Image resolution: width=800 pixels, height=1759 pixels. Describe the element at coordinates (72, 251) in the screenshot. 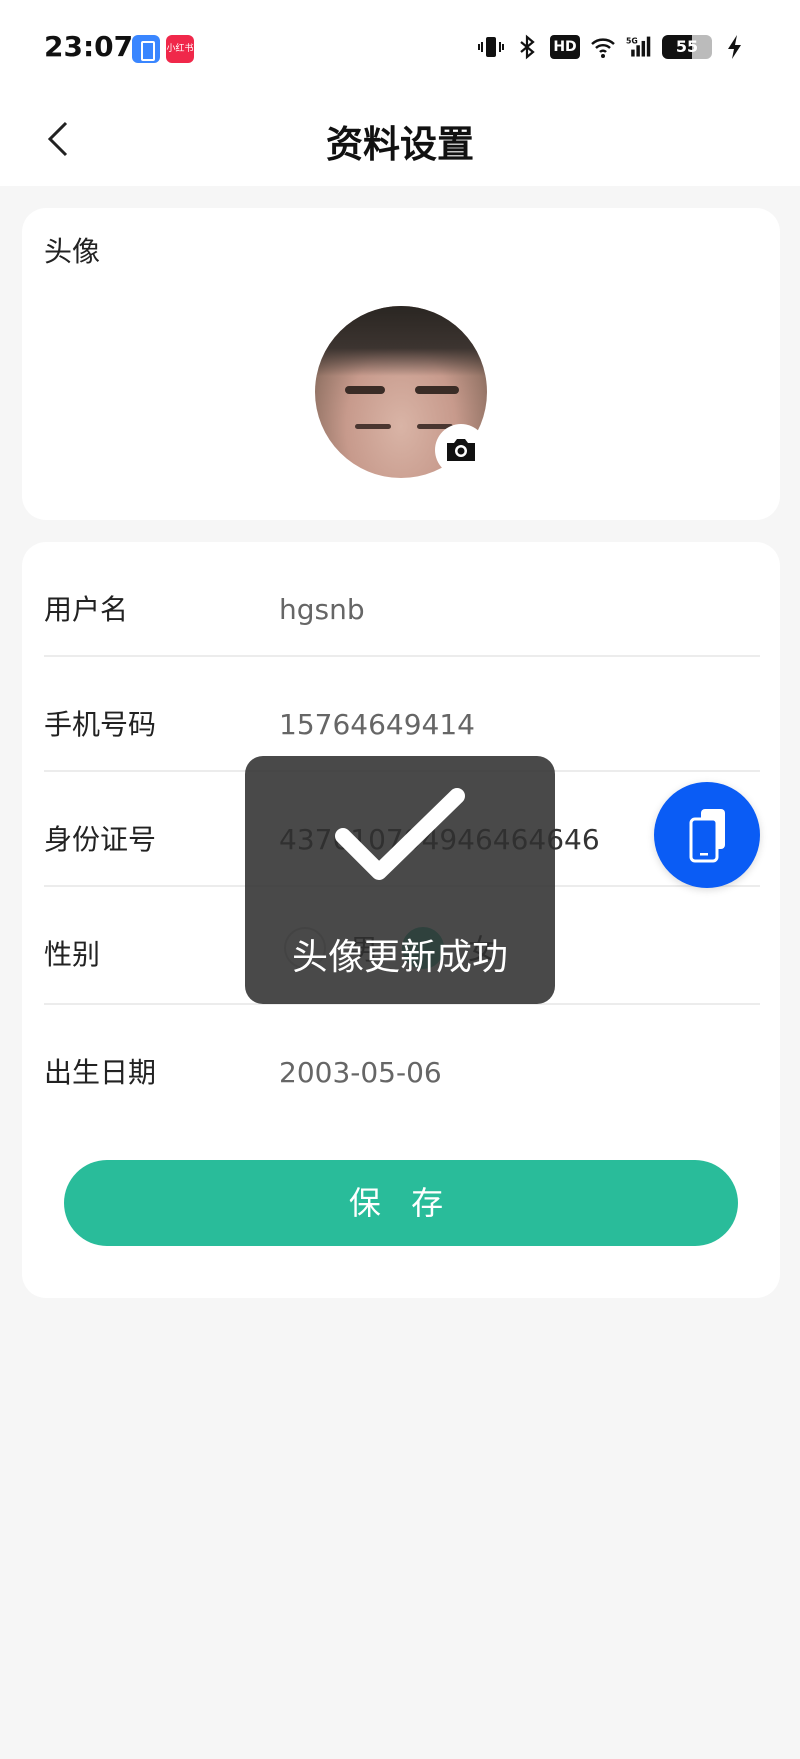

I see `avatar-label: 头像` at that location.